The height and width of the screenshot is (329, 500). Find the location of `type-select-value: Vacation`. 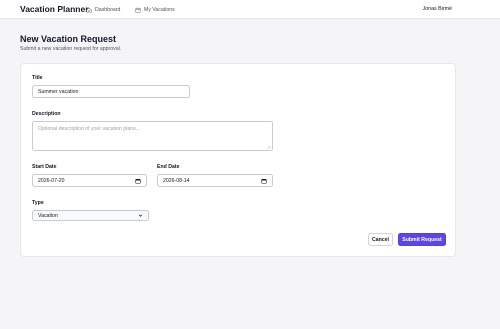

type-select-value: Vacation is located at coordinates (48, 215).